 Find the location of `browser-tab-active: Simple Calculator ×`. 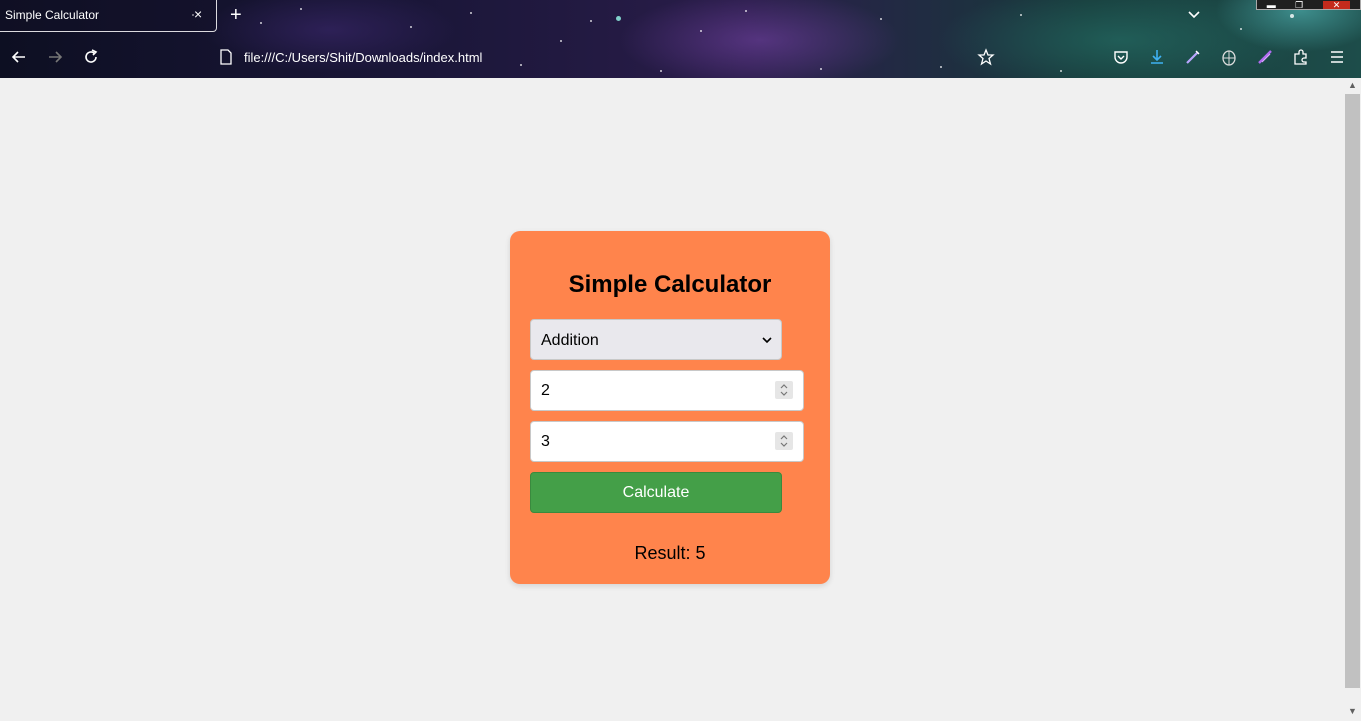

browser-tab-active: Simple Calculator × is located at coordinates (108, 16).